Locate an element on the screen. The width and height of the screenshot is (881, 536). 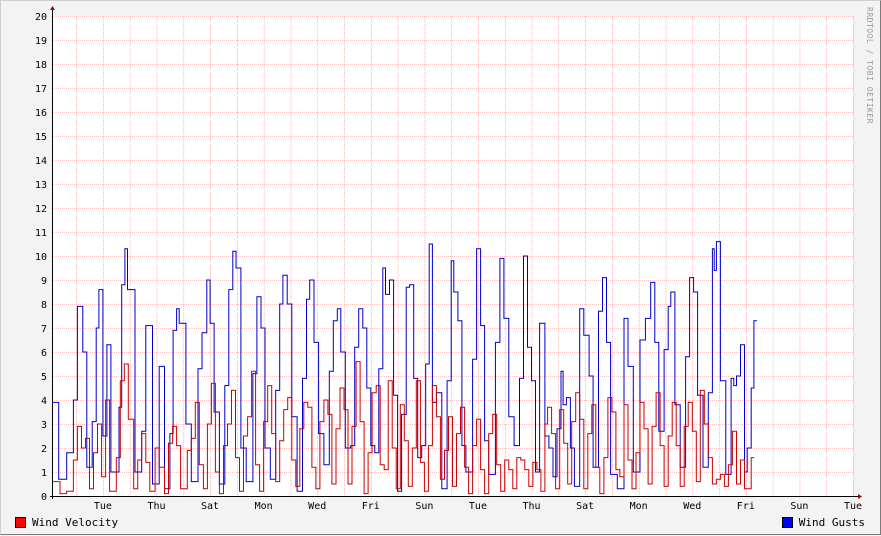
y-tick-label: 19 is located at coordinates (41, 41).